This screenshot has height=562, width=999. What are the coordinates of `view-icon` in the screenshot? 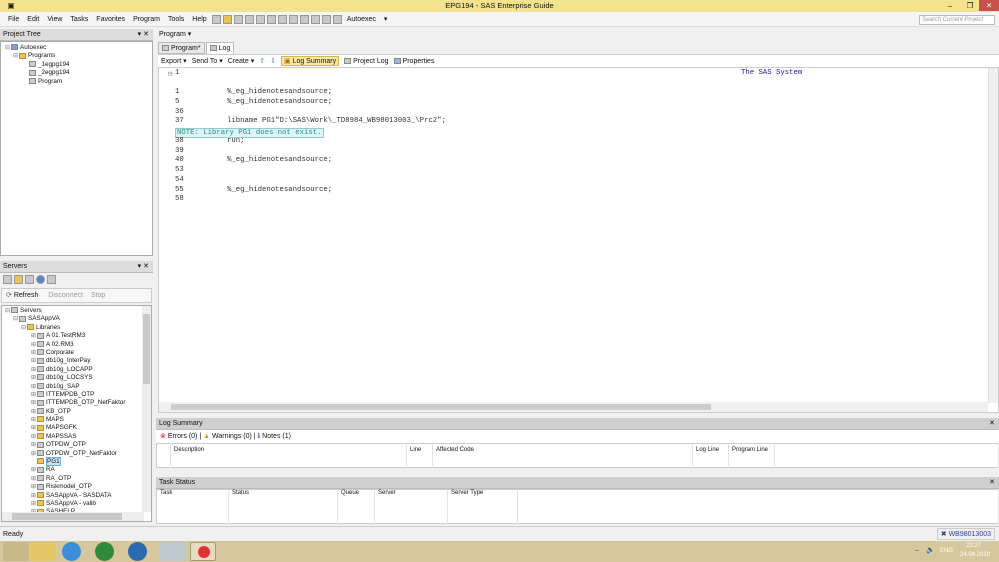 It's located at (29, 279).